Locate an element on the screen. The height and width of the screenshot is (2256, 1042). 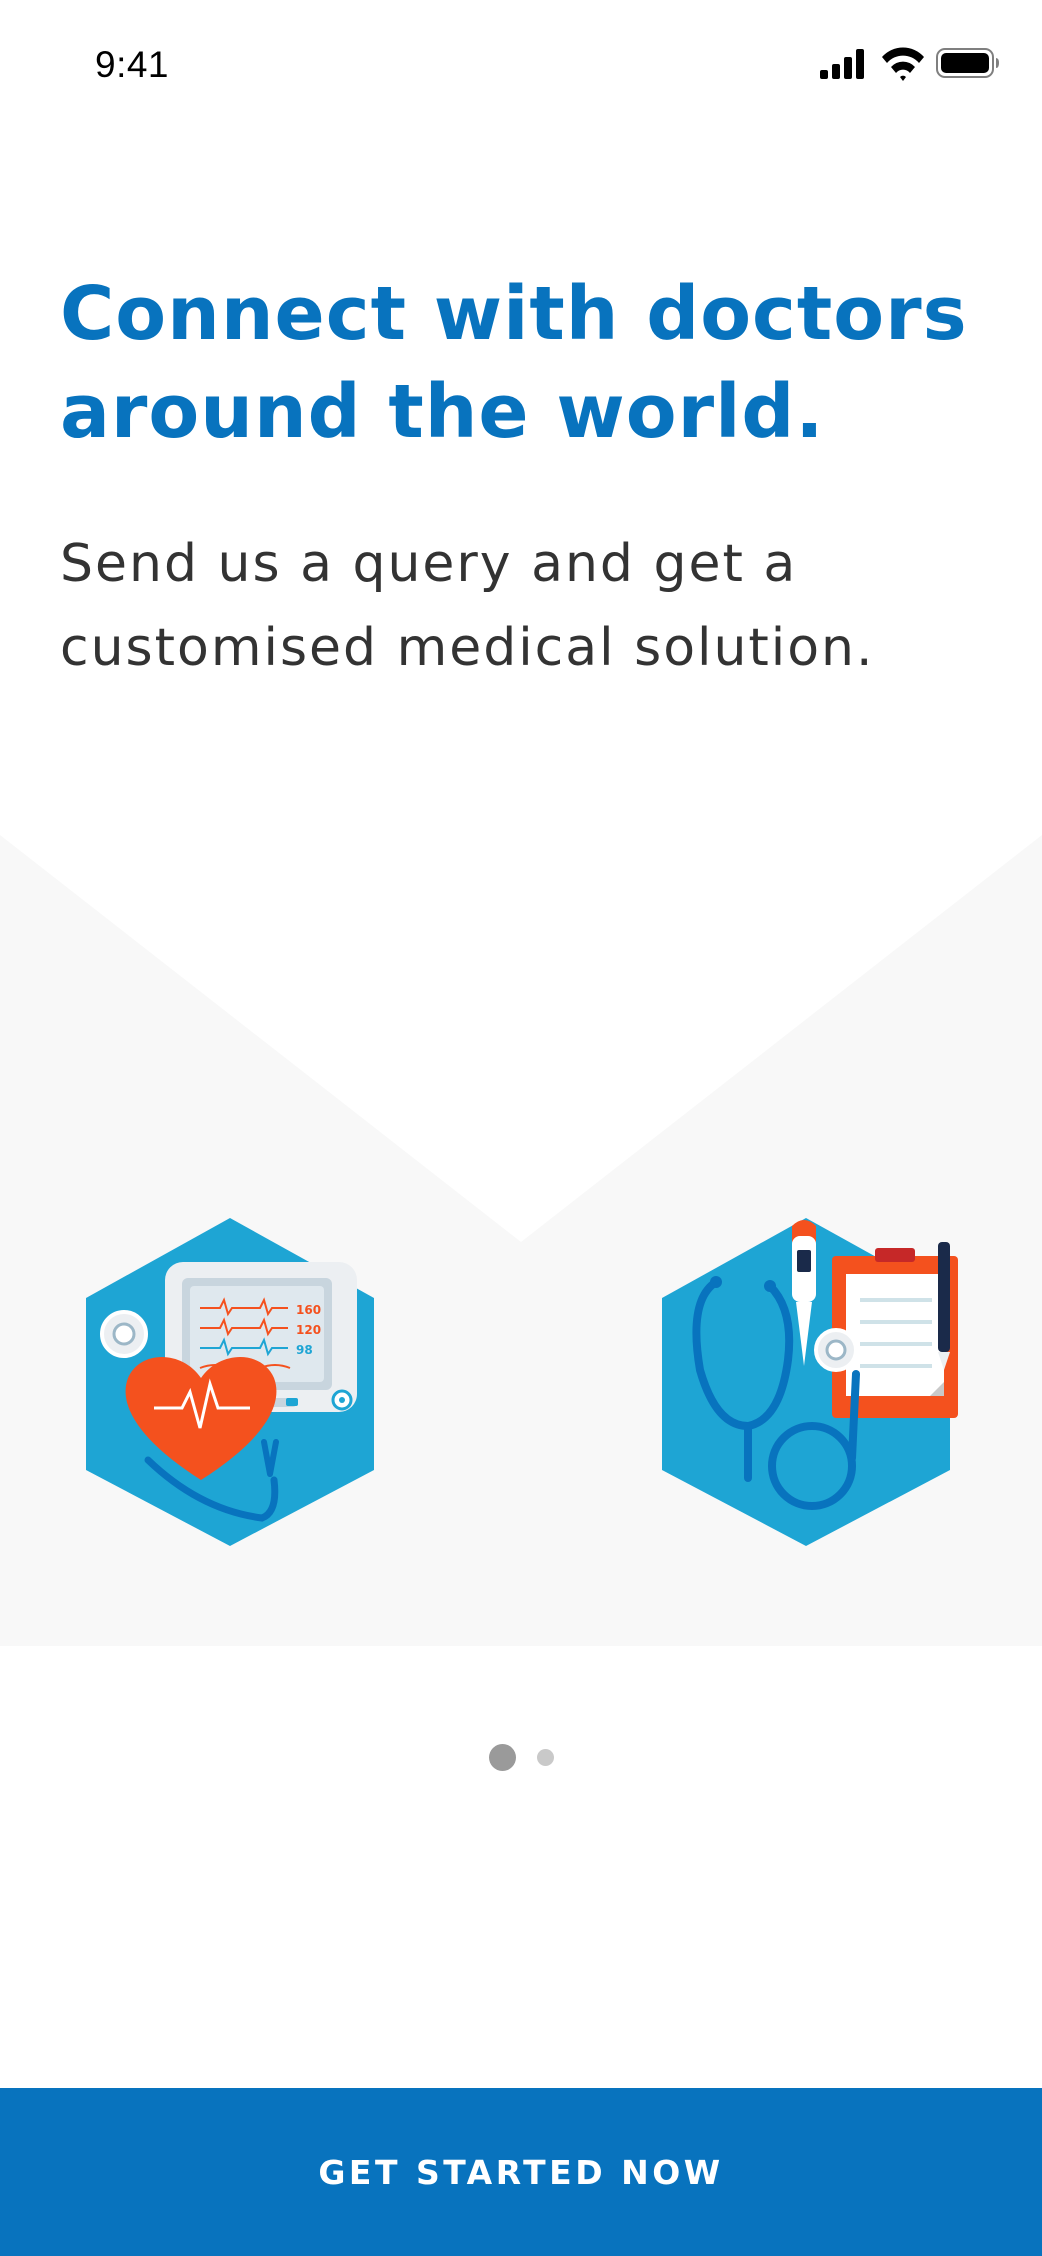
headline: Connect with doctors around the world. is located at coordinates (514, 363).